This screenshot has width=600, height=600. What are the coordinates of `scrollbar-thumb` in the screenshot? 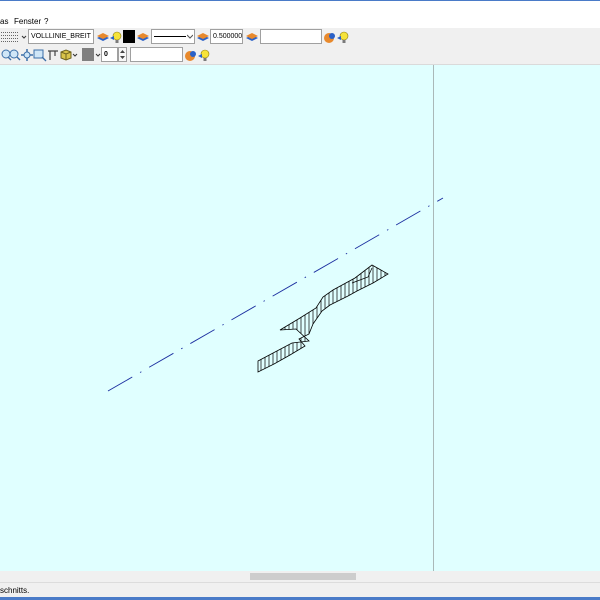 It's located at (303, 576).